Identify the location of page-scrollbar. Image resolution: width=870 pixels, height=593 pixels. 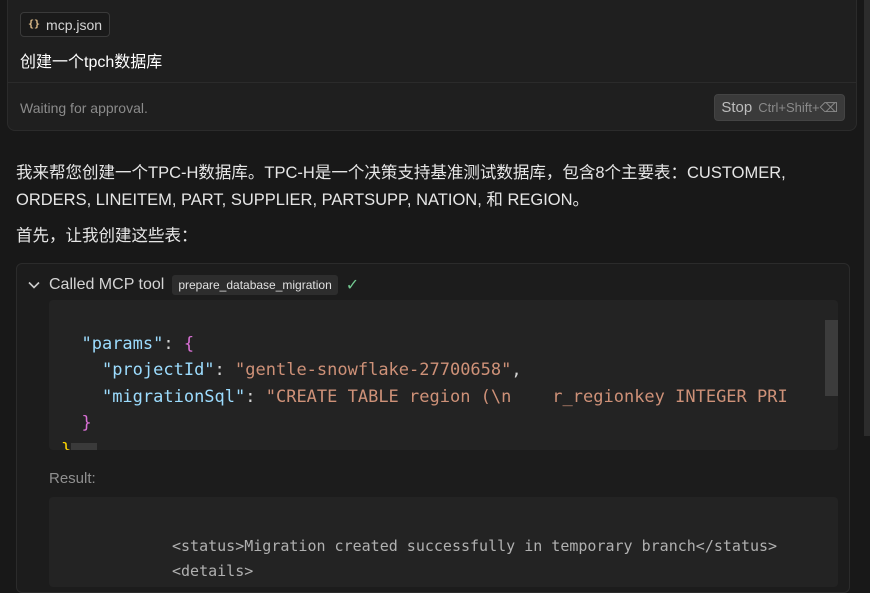
(867, 218).